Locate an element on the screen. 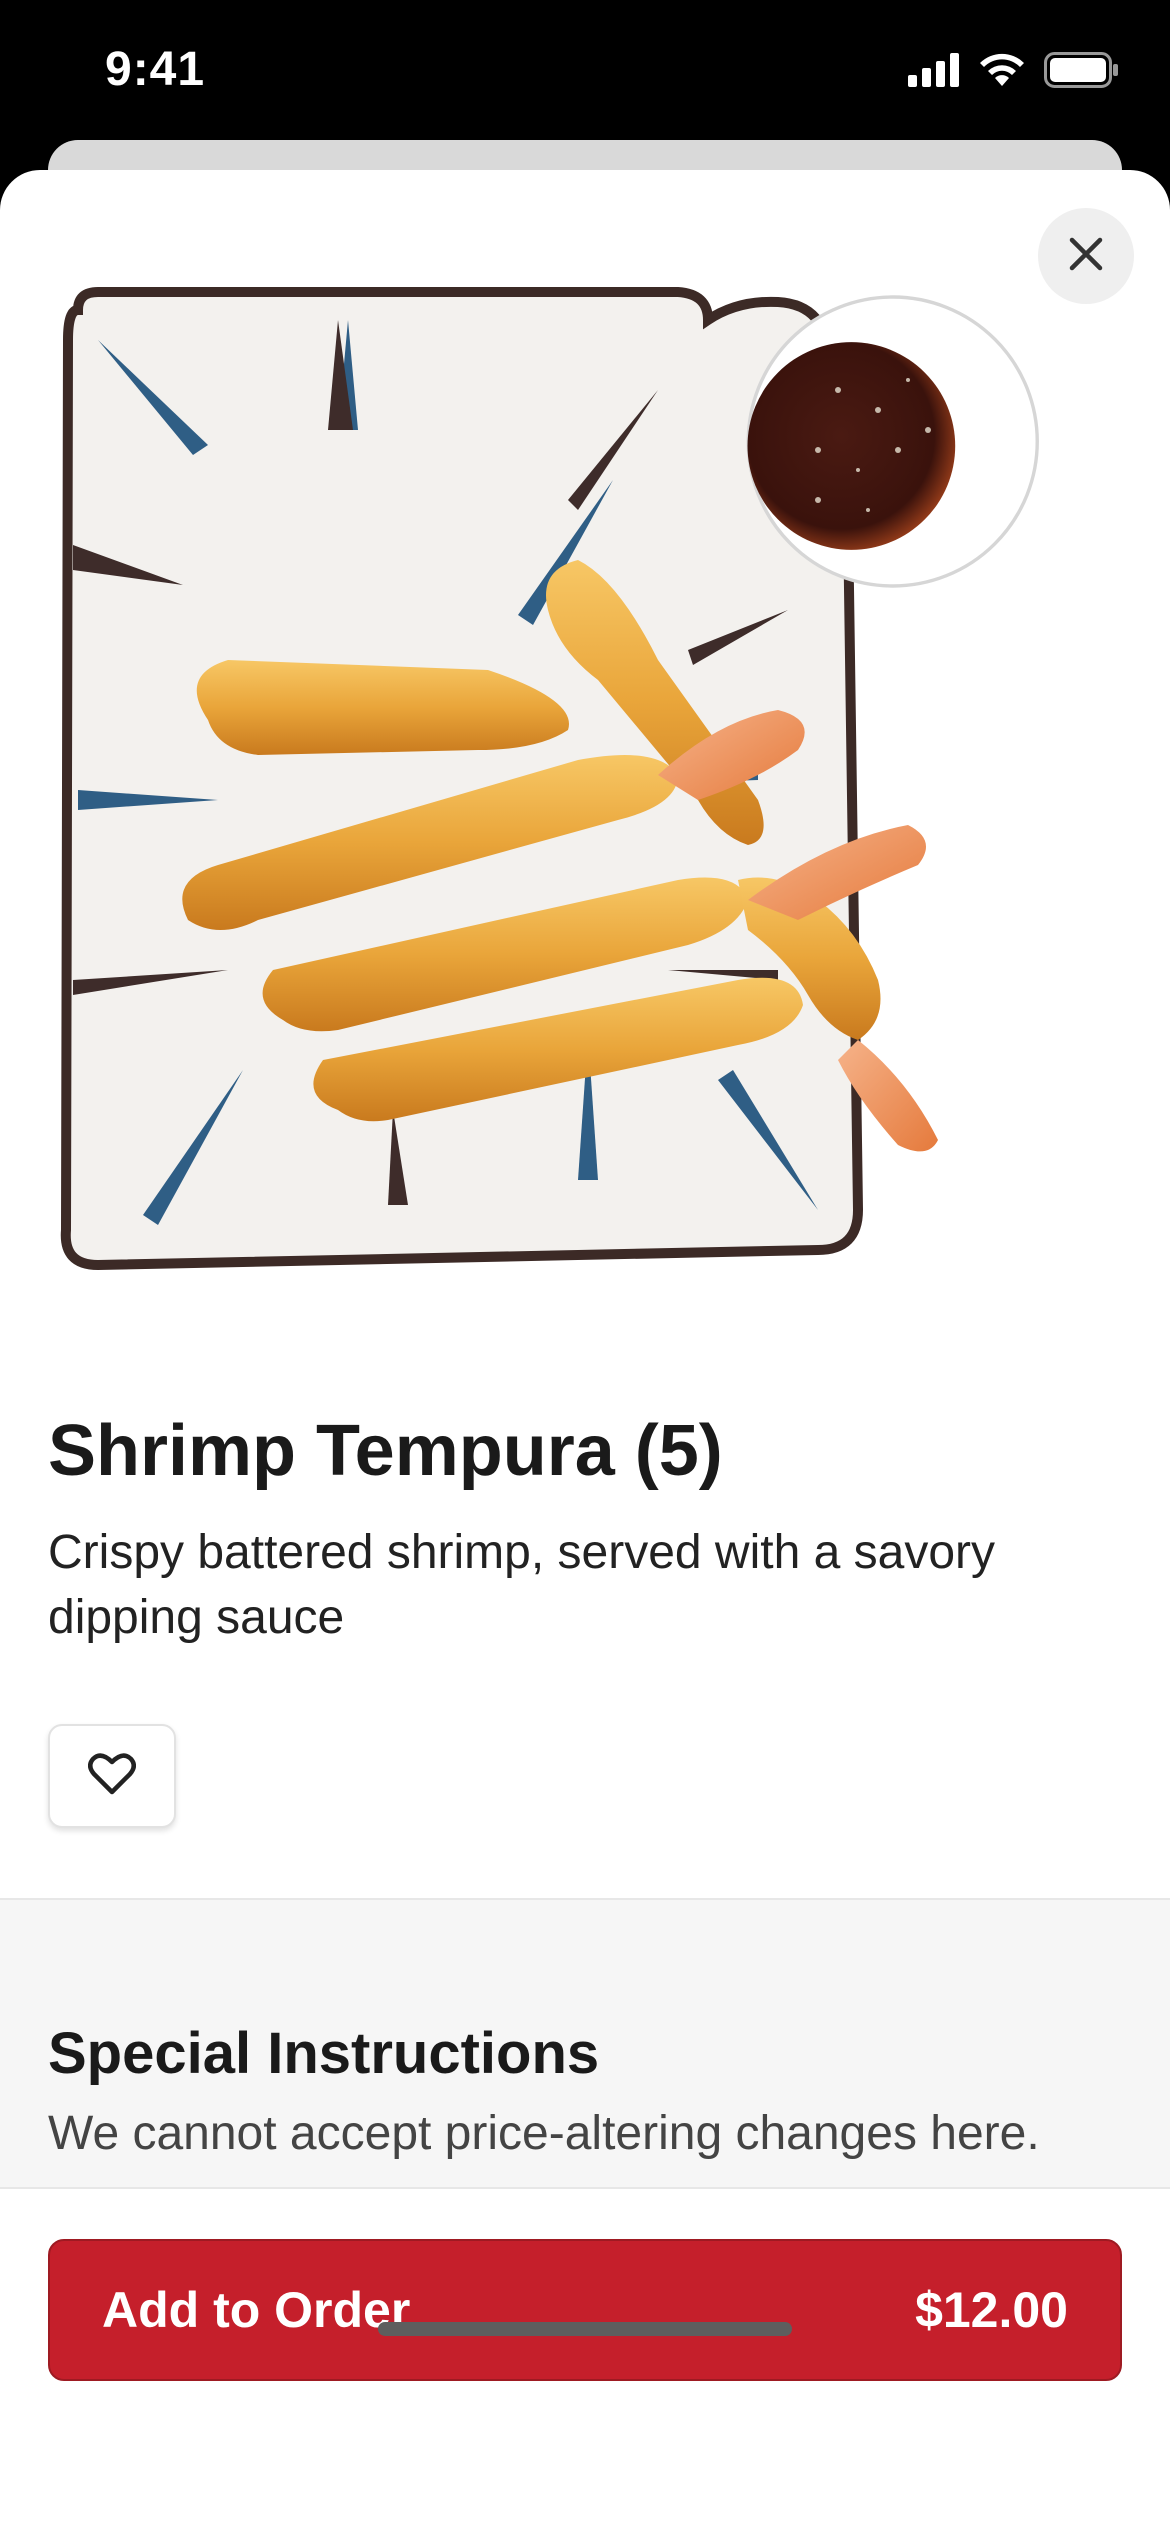 The width and height of the screenshot is (1170, 2532). favorite-button is located at coordinates (112, 1776).